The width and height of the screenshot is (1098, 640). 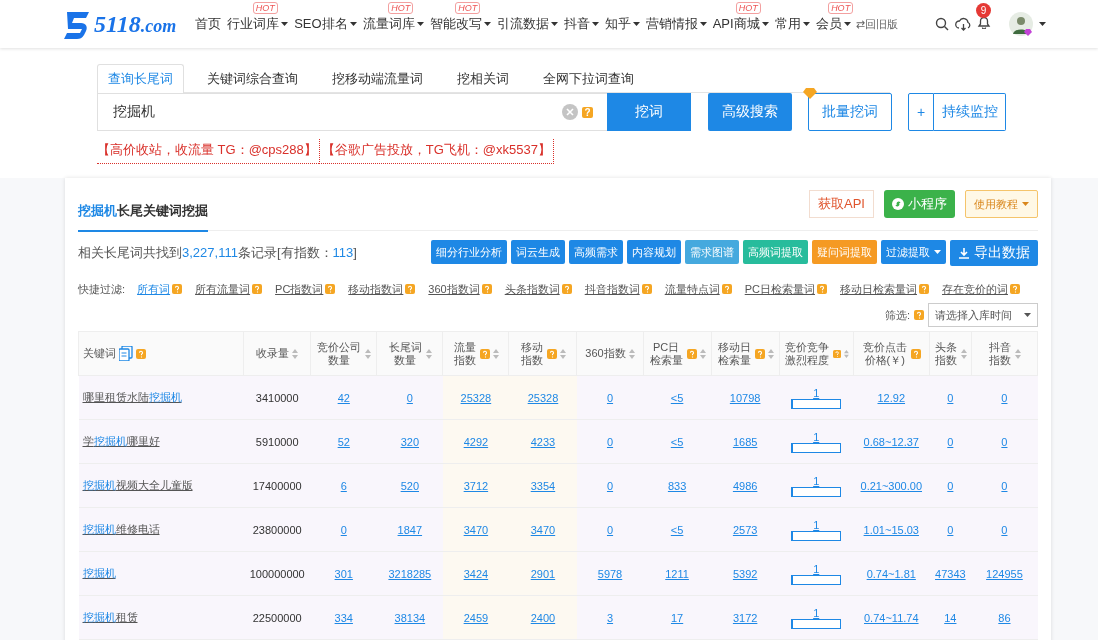 I want to click on nav-item: 引流数据, so click(x=527, y=24).